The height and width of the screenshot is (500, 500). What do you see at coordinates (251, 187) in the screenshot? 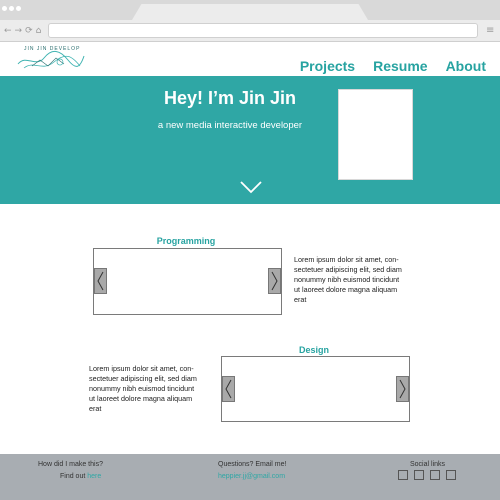
I see `chevron-down-icon` at bounding box center [251, 187].